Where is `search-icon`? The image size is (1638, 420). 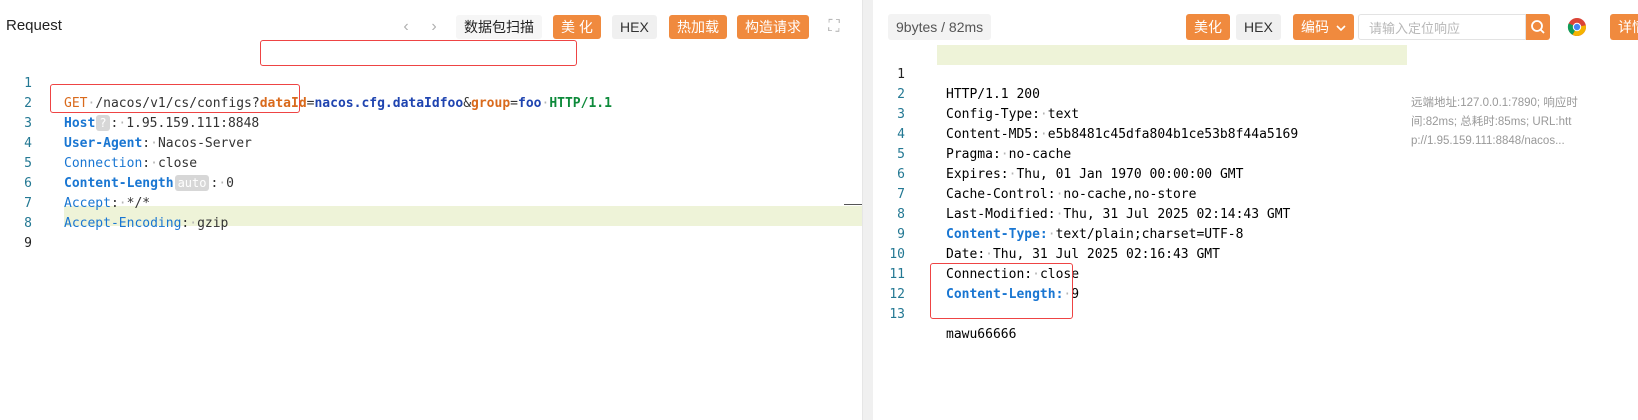 search-icon is located at coordinates (1538, 27).